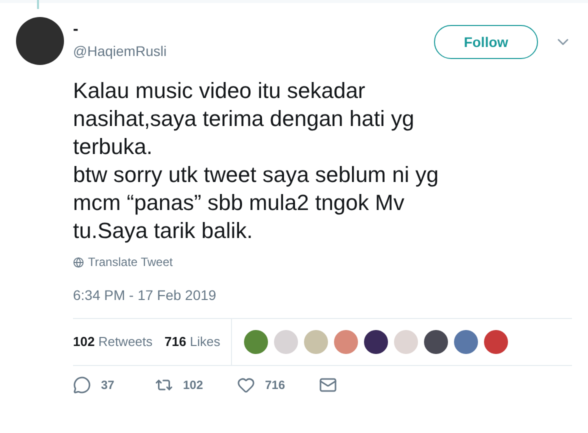 The image size is (588, 433). Describe the element at coordinates (486, 42) in the screenshot. I see `follow-button: Follow` at that location.